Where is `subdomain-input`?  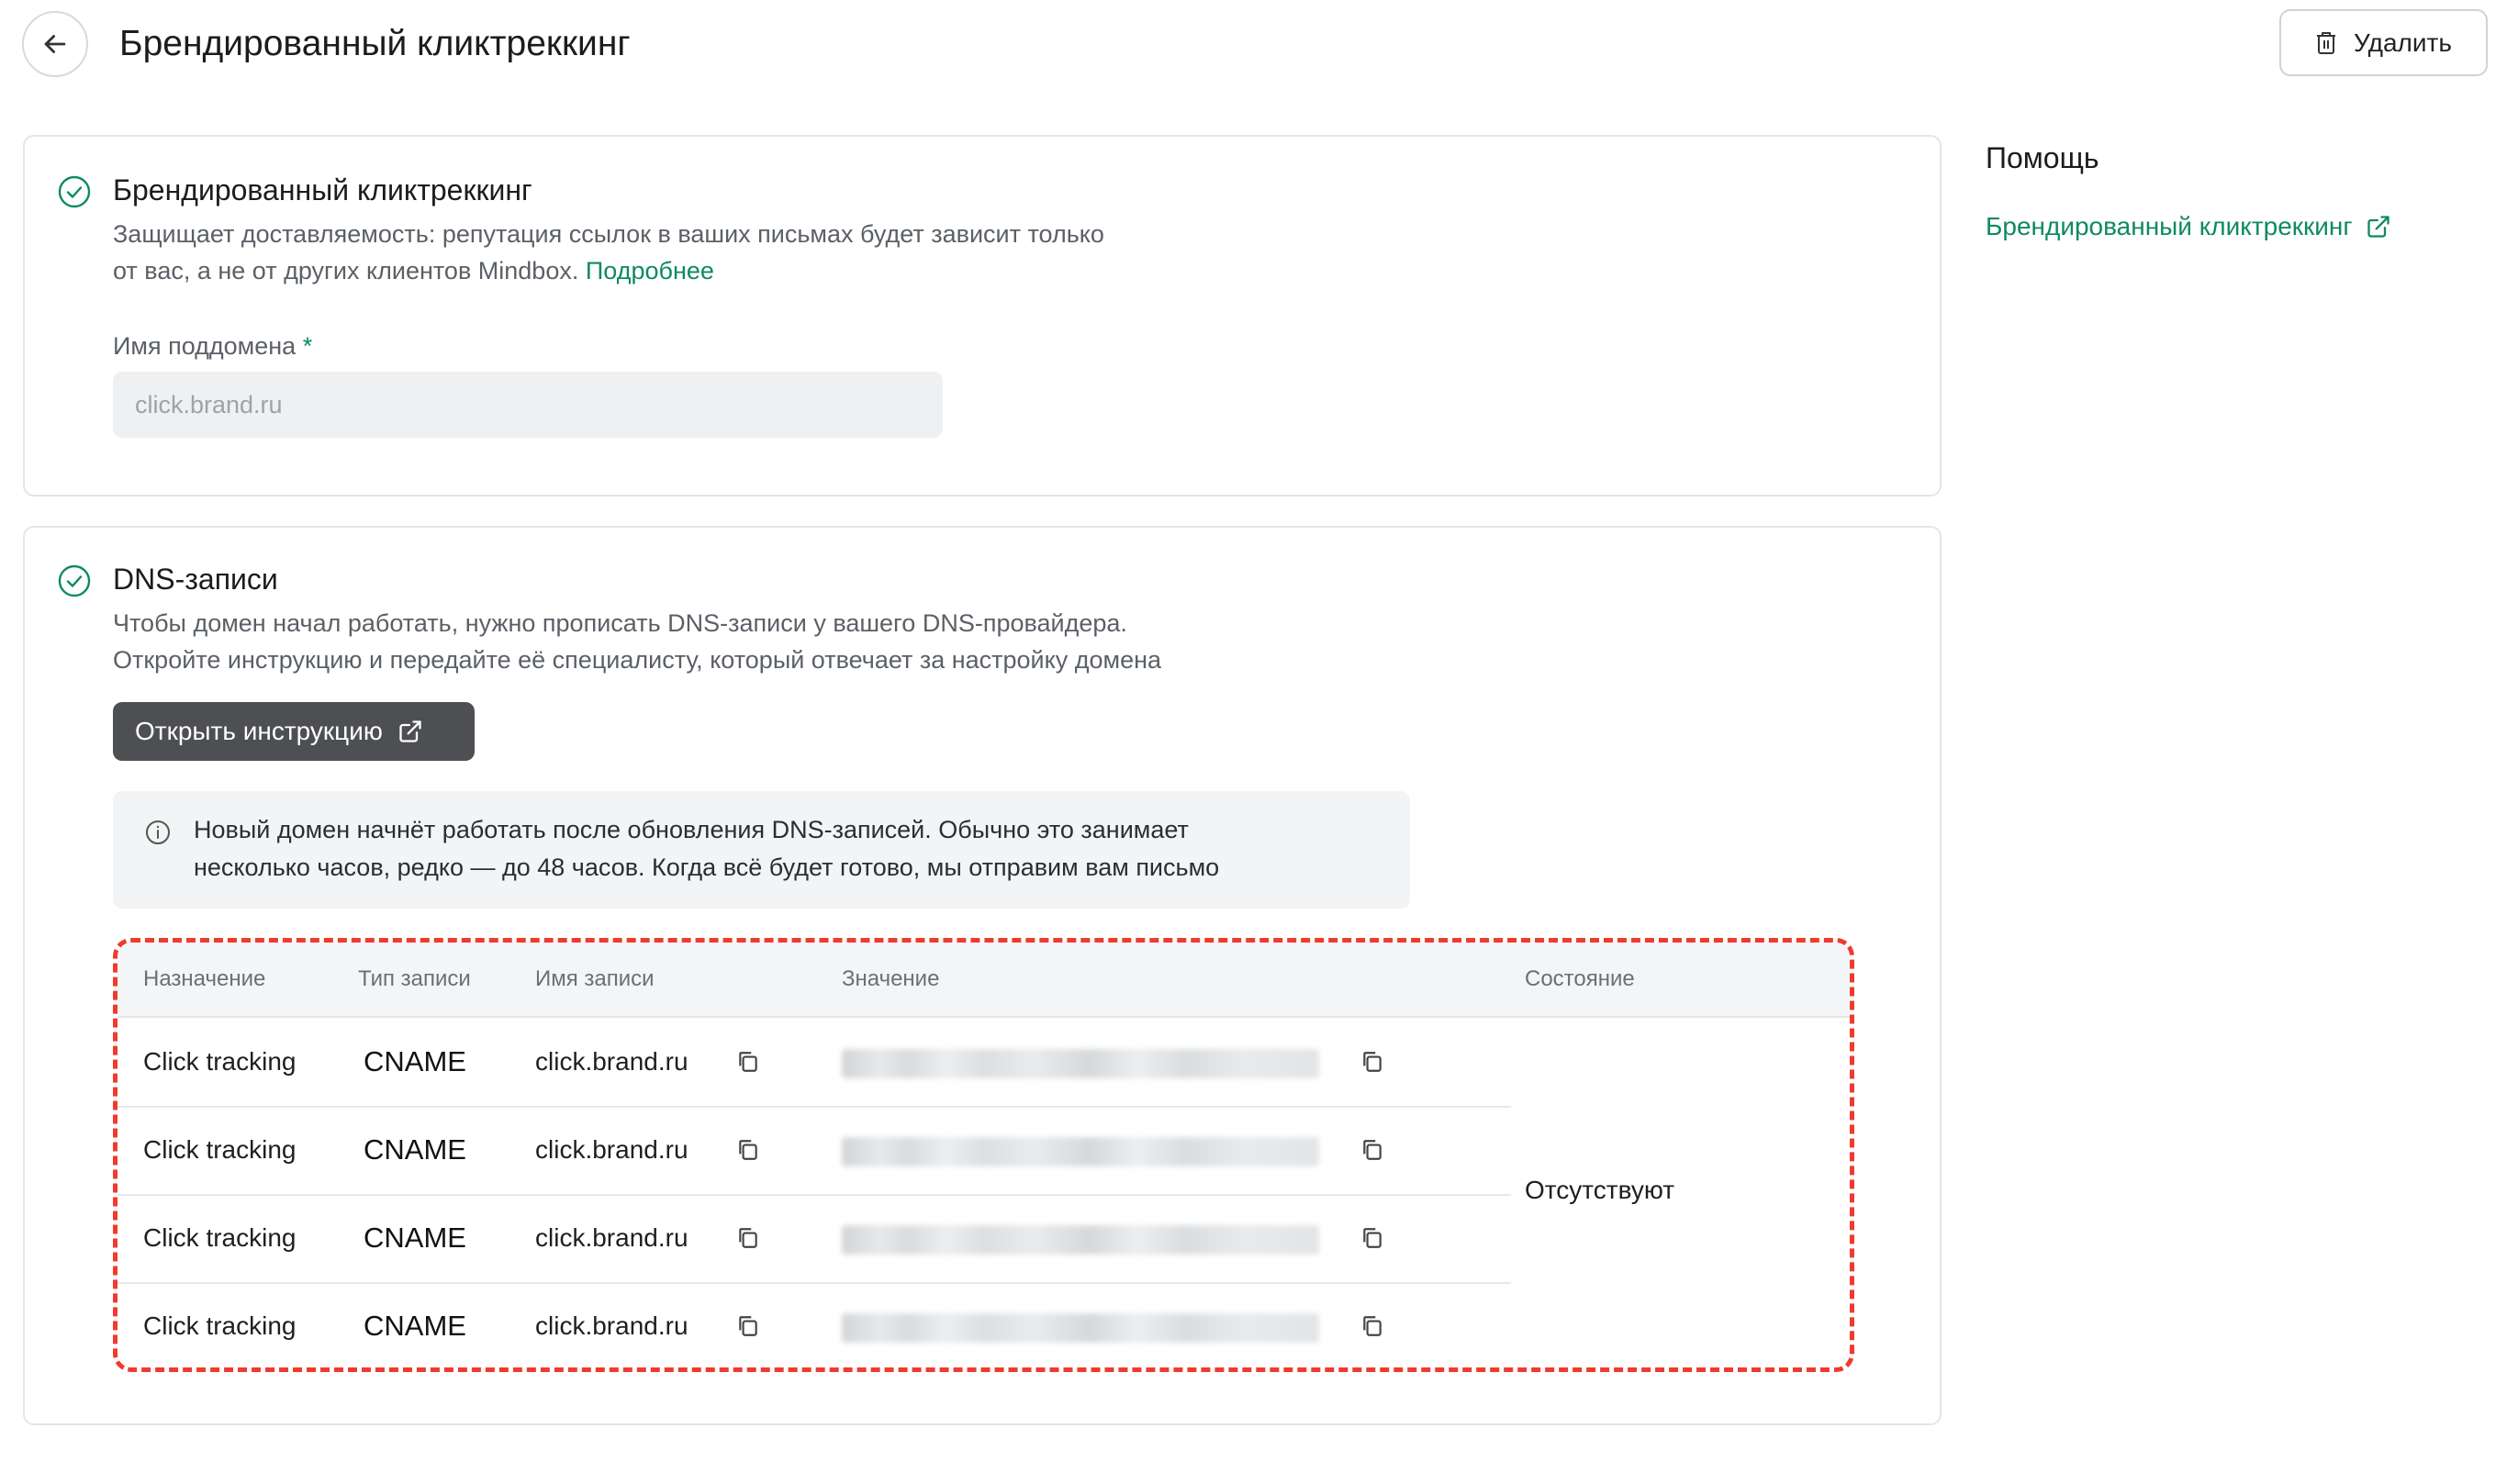 subdomain-input is located at coordinates (528, 405).